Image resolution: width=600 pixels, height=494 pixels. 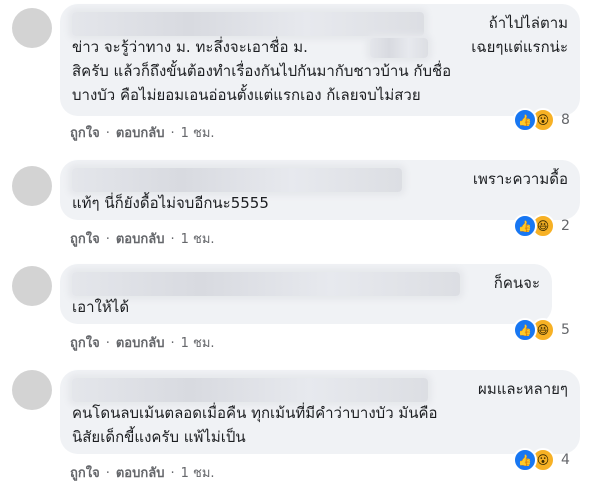 I want to click on comment-bubble: ก็คนจะ เอาให้ได้, so click(x=306, y=294).